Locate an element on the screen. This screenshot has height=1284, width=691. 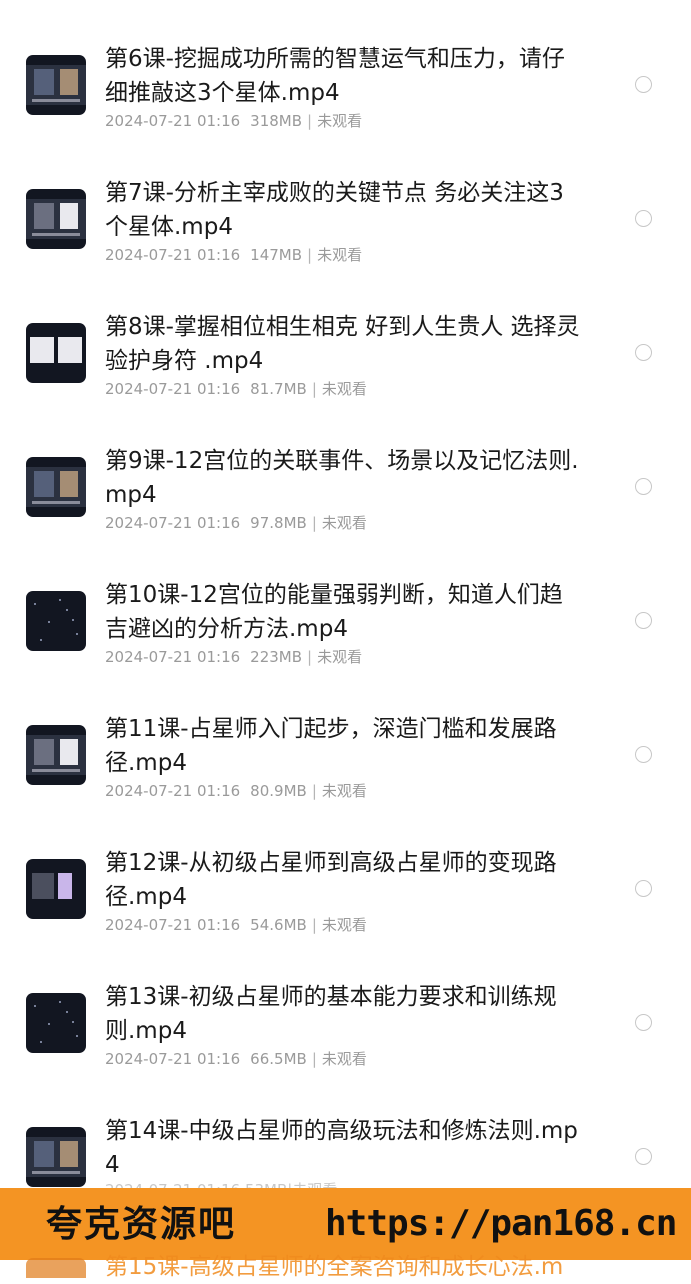
file-size: 80.9MB is located at coordinates (278, 791).